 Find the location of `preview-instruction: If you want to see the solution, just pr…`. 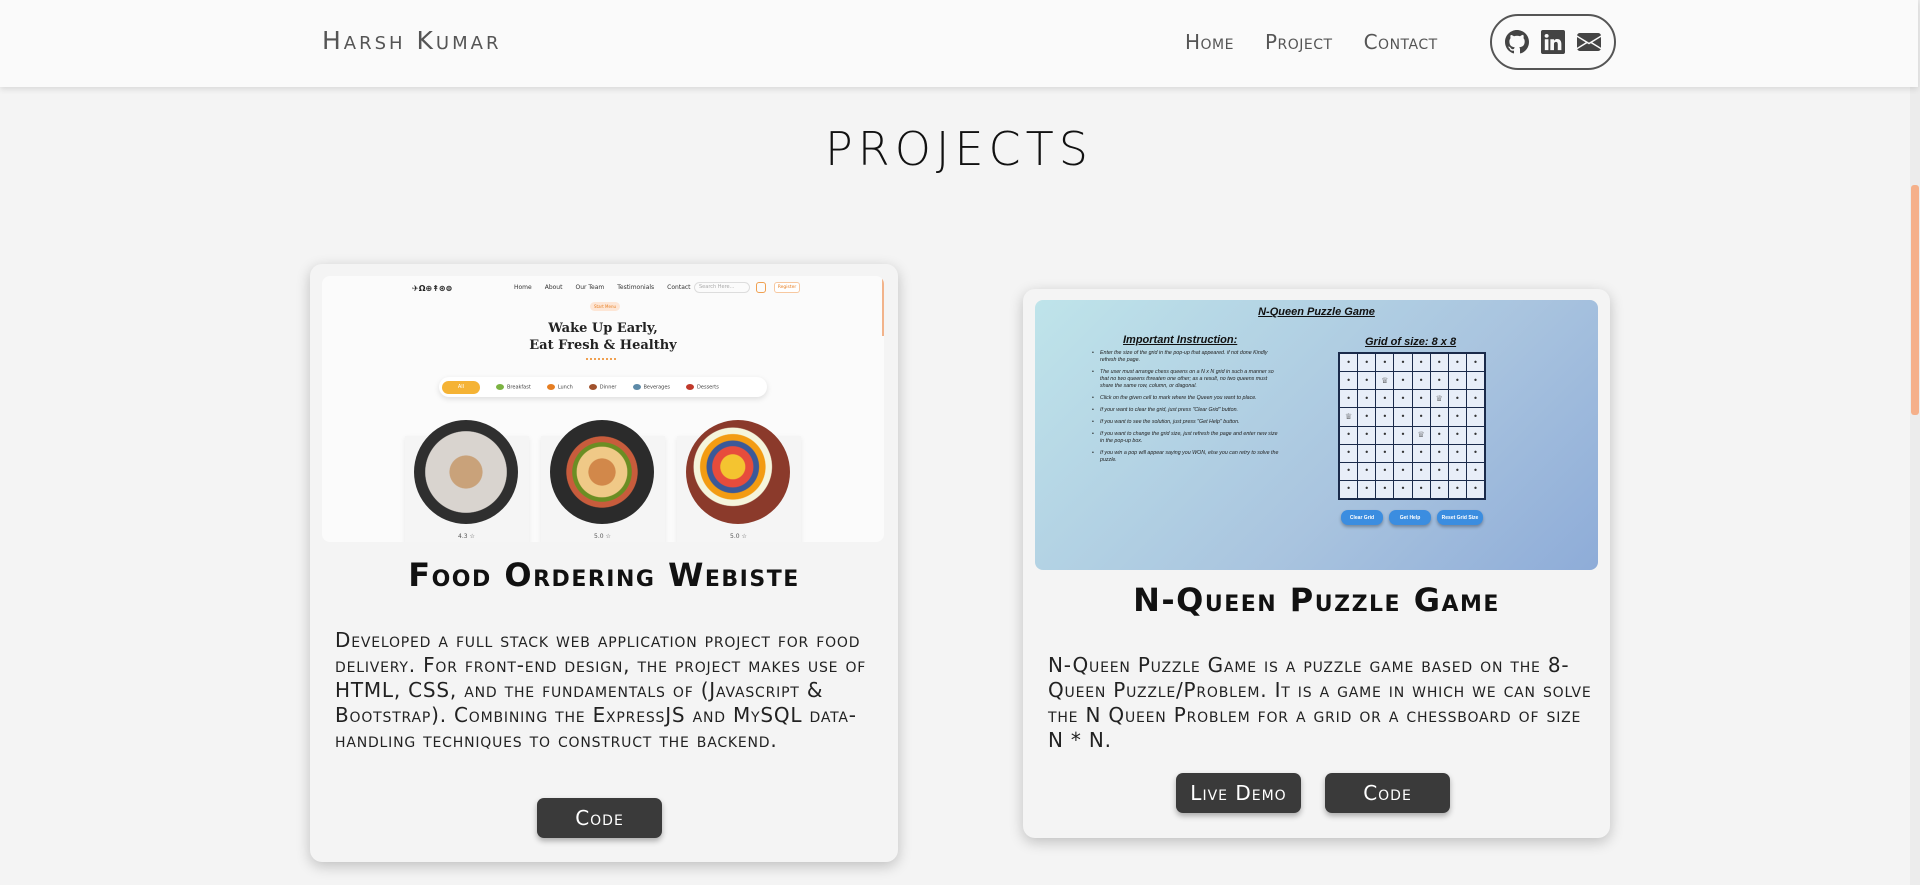

preview-instruction: If you want to see the solution, just pr… is located at coordinates (1185, 422).